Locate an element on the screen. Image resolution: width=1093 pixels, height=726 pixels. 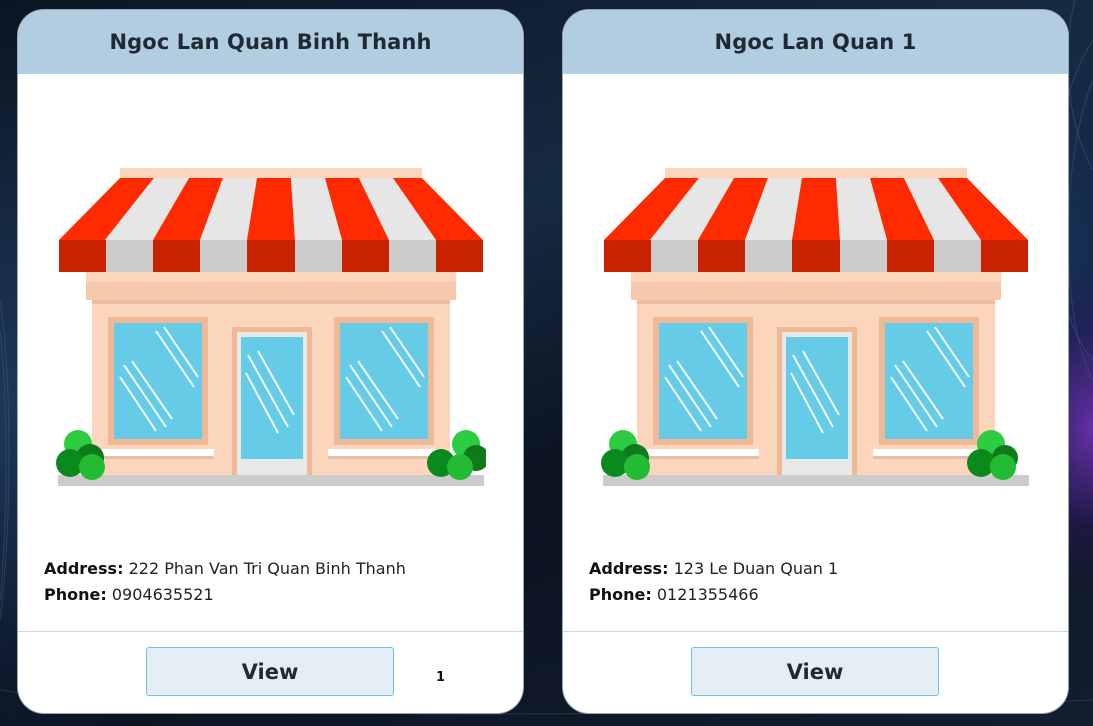
phone-line: Phone: 0121355466 is located at coordinates (713, 595).